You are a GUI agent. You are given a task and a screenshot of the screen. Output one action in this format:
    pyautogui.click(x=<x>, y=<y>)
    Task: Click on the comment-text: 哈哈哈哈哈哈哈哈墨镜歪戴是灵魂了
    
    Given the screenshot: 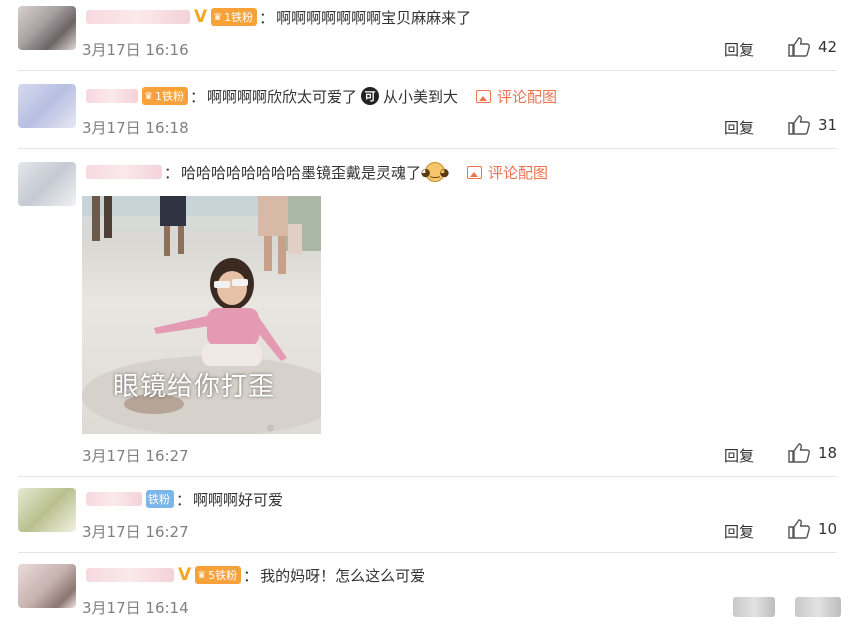 What is the action you would take?
    pyautogui.click(x=301, y=172)
    